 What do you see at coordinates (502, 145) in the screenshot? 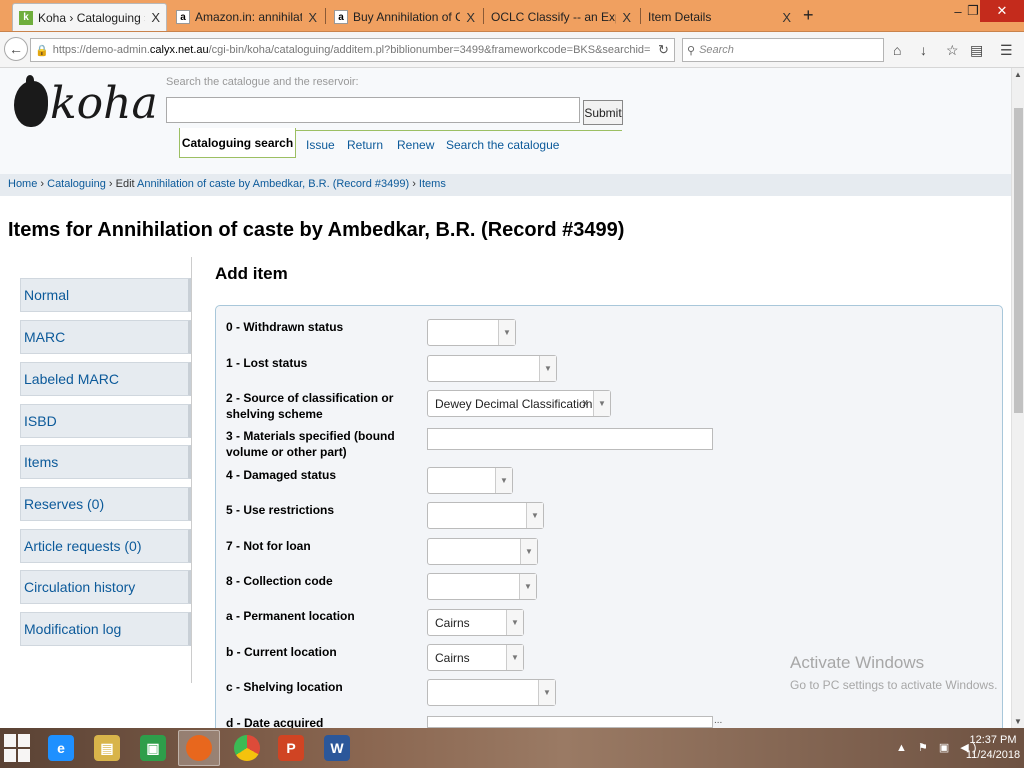
I see `tab-search-catalogue: Search the catalogue` at bounding box center [502, 145].